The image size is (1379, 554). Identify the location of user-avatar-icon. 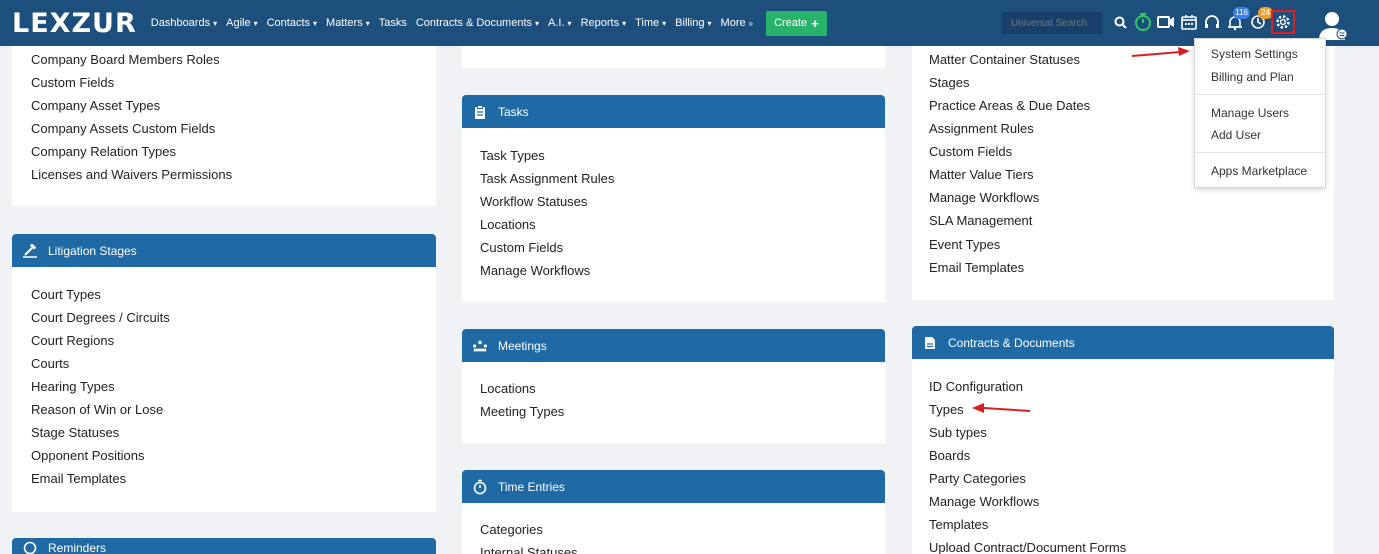
(1333, 25).